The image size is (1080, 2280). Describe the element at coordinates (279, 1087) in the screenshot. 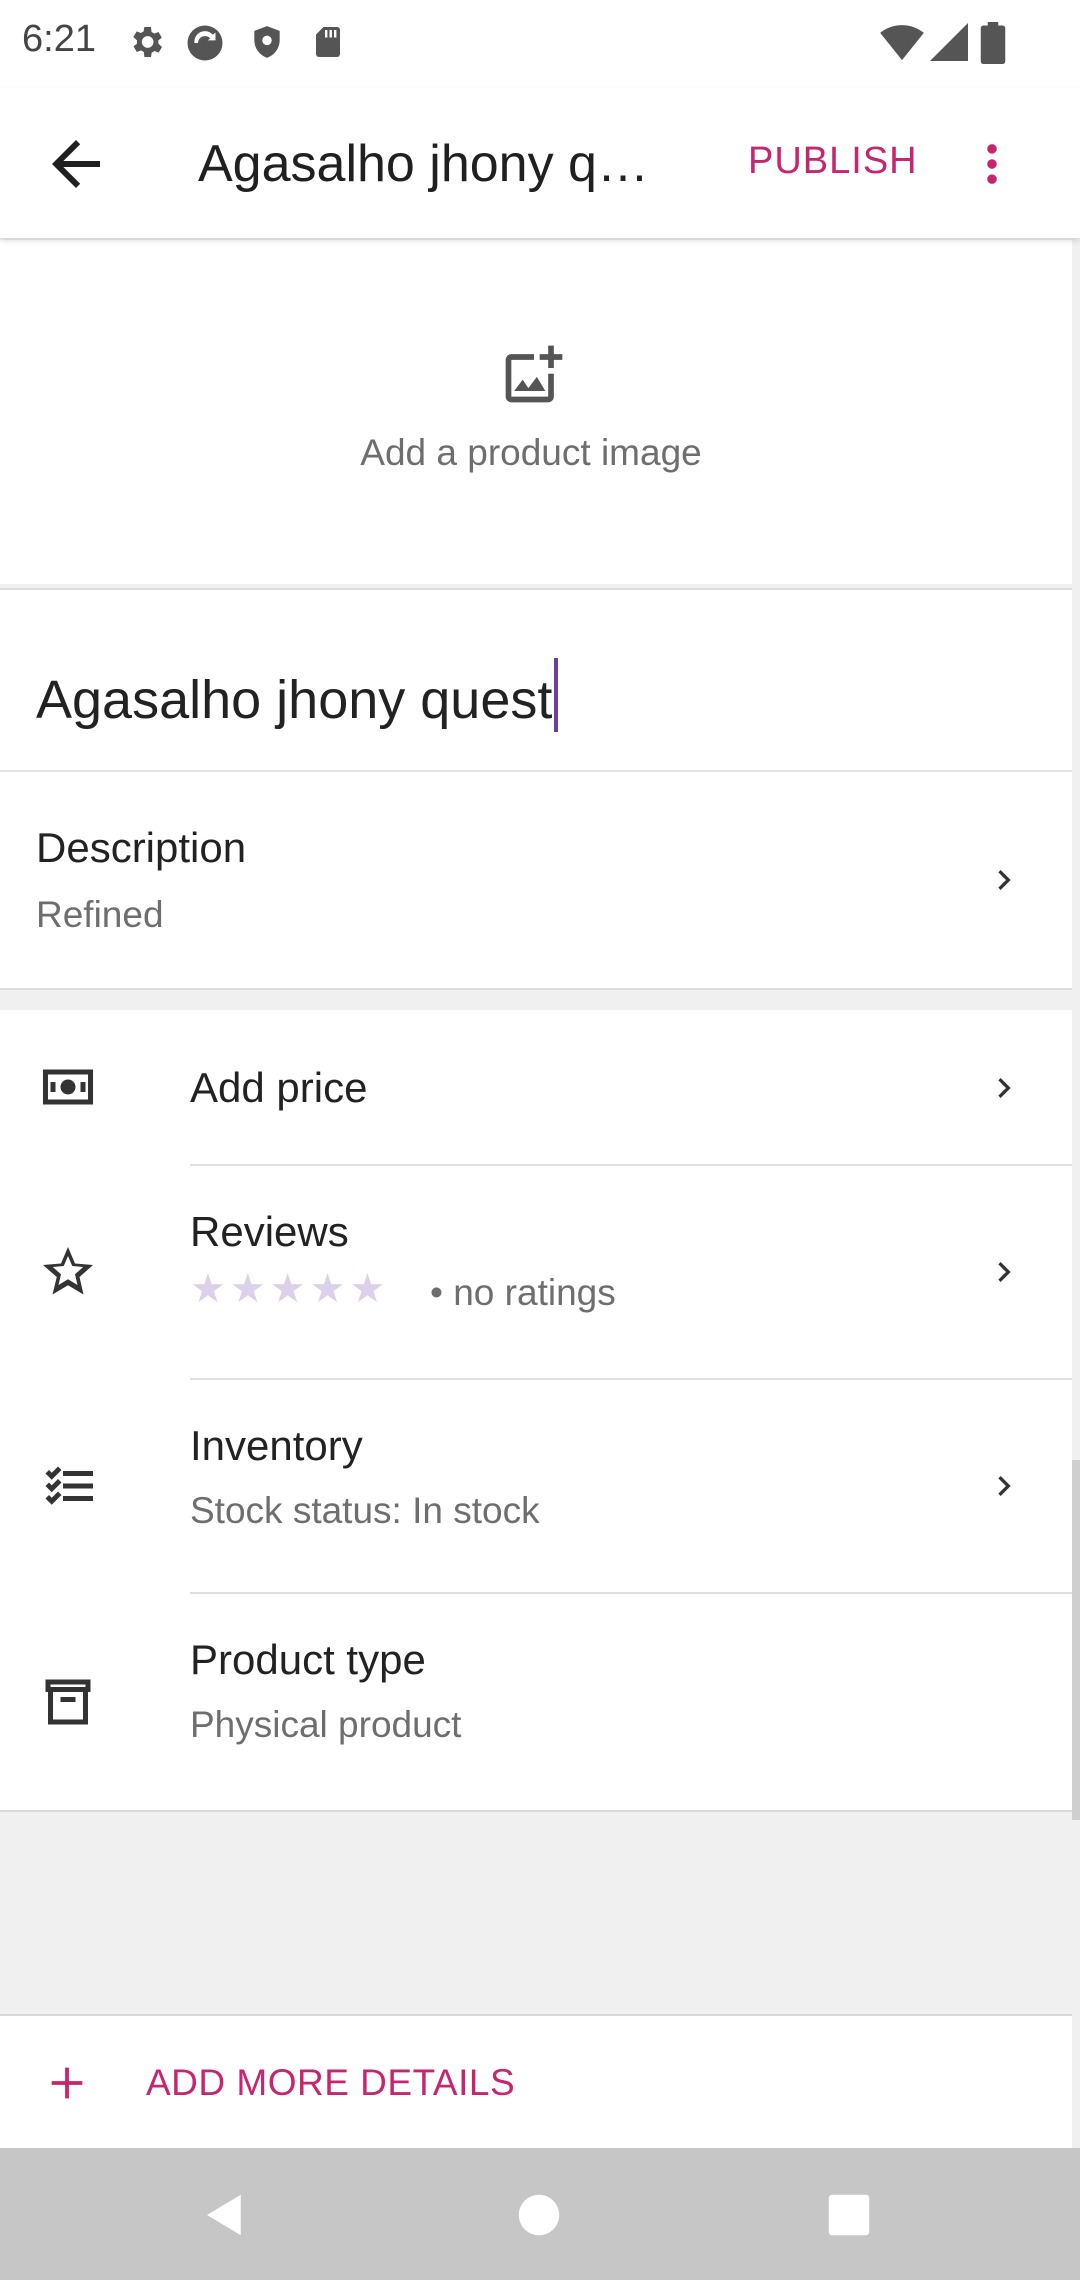

I see `add-price-label: Add price` at that location.